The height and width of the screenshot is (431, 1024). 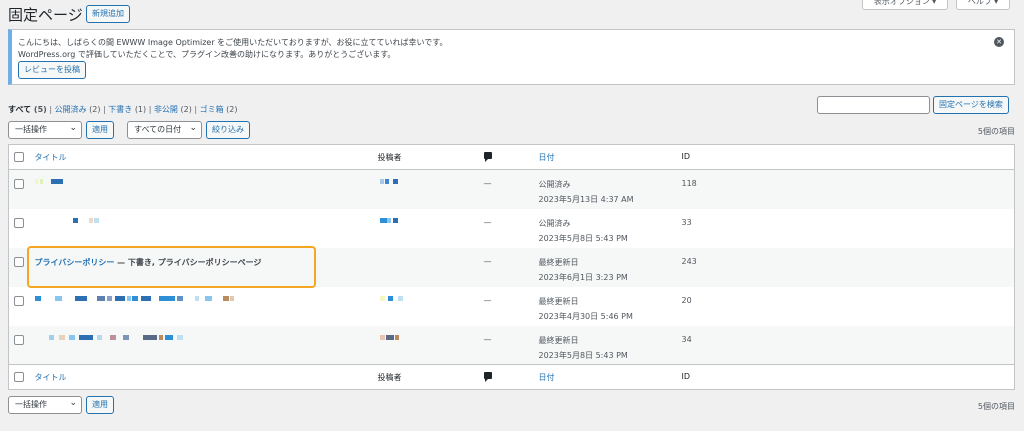 What do you see at coordinates (19, 377) in the screenshot?
I see `select-all-checkbox-footer` at bounding box center [19, 377].